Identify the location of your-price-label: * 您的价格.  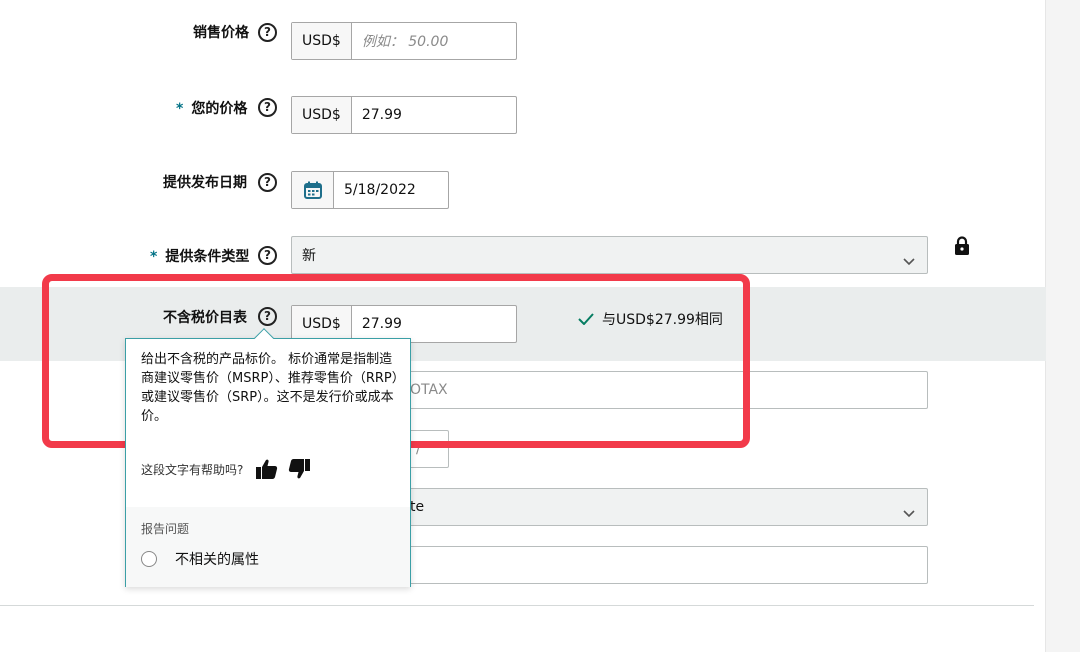
(212, 109).